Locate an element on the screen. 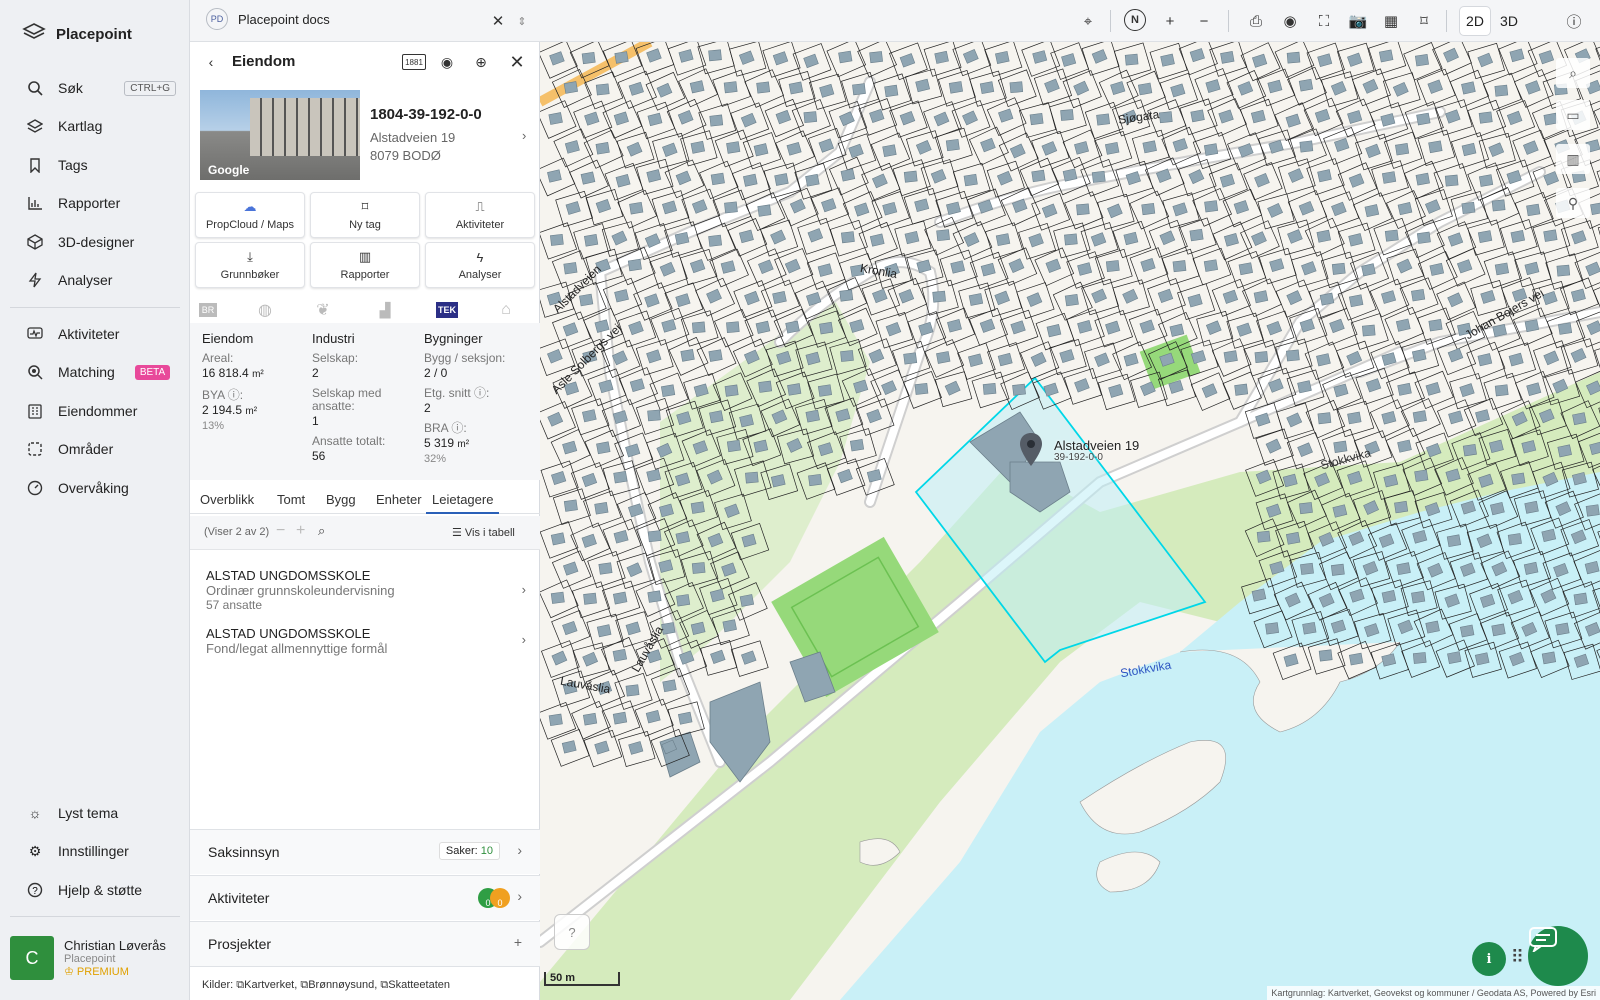 This screenshot has height=1000, width=1600. propcloud-button: ☁ PropCloud / Maps is located at coordinates (250, 215).